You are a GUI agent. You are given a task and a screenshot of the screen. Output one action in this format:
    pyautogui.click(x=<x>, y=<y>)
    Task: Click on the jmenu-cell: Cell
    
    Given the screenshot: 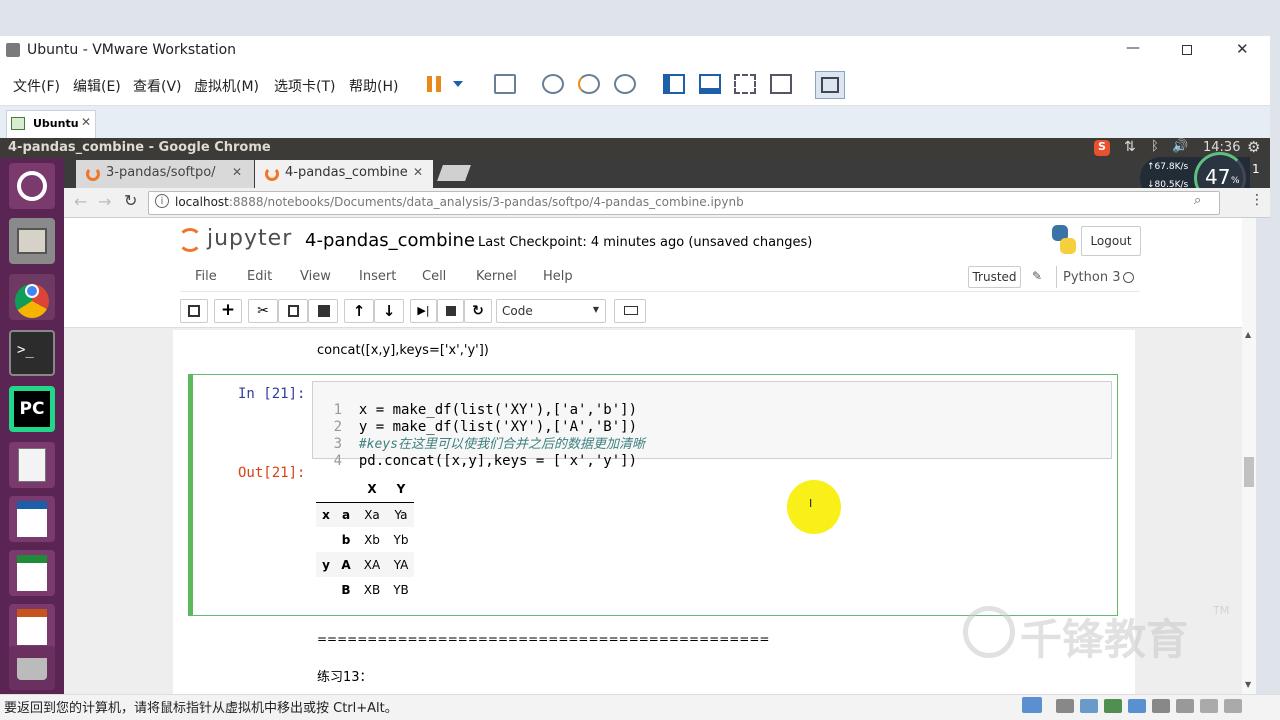 What is the action you would take?
    pyautogui.click(x=434, y=276)
    